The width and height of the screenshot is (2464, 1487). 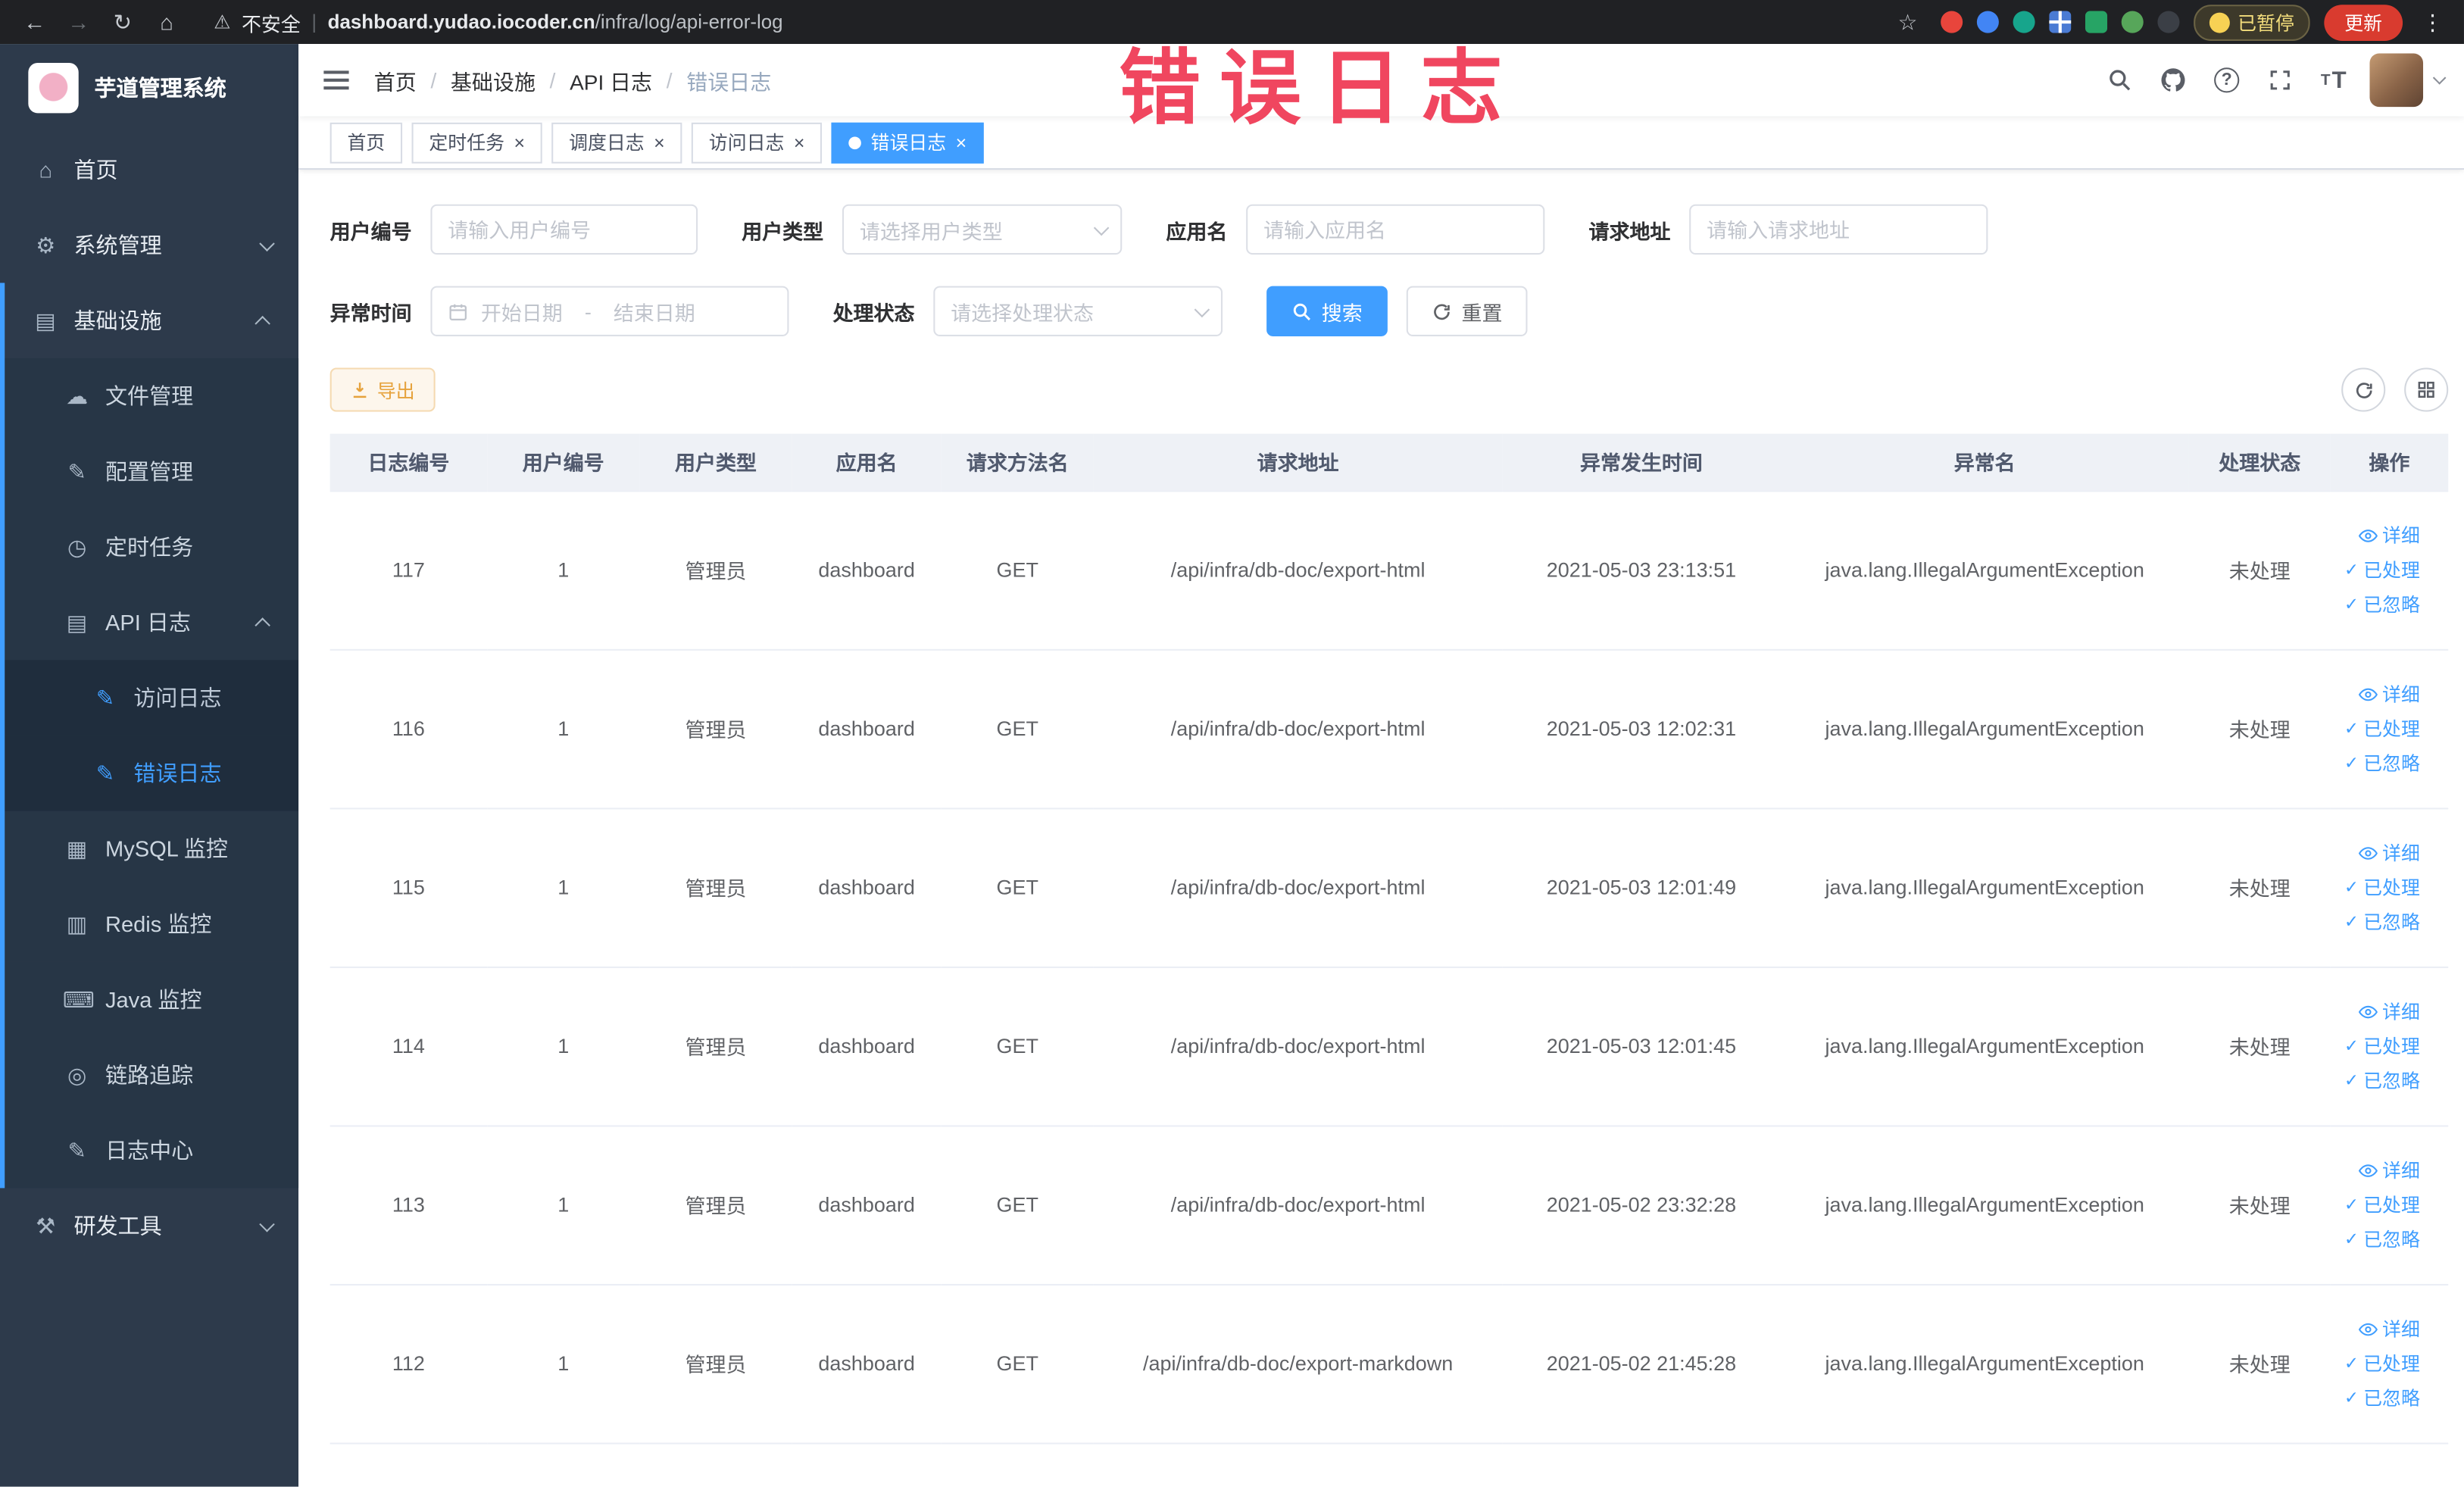 What do you see at coordinates (149, 471) in the screenshot?
I see `sidebar-item-config-management: ✎ 配置管理` at bounding box center [149, 471].